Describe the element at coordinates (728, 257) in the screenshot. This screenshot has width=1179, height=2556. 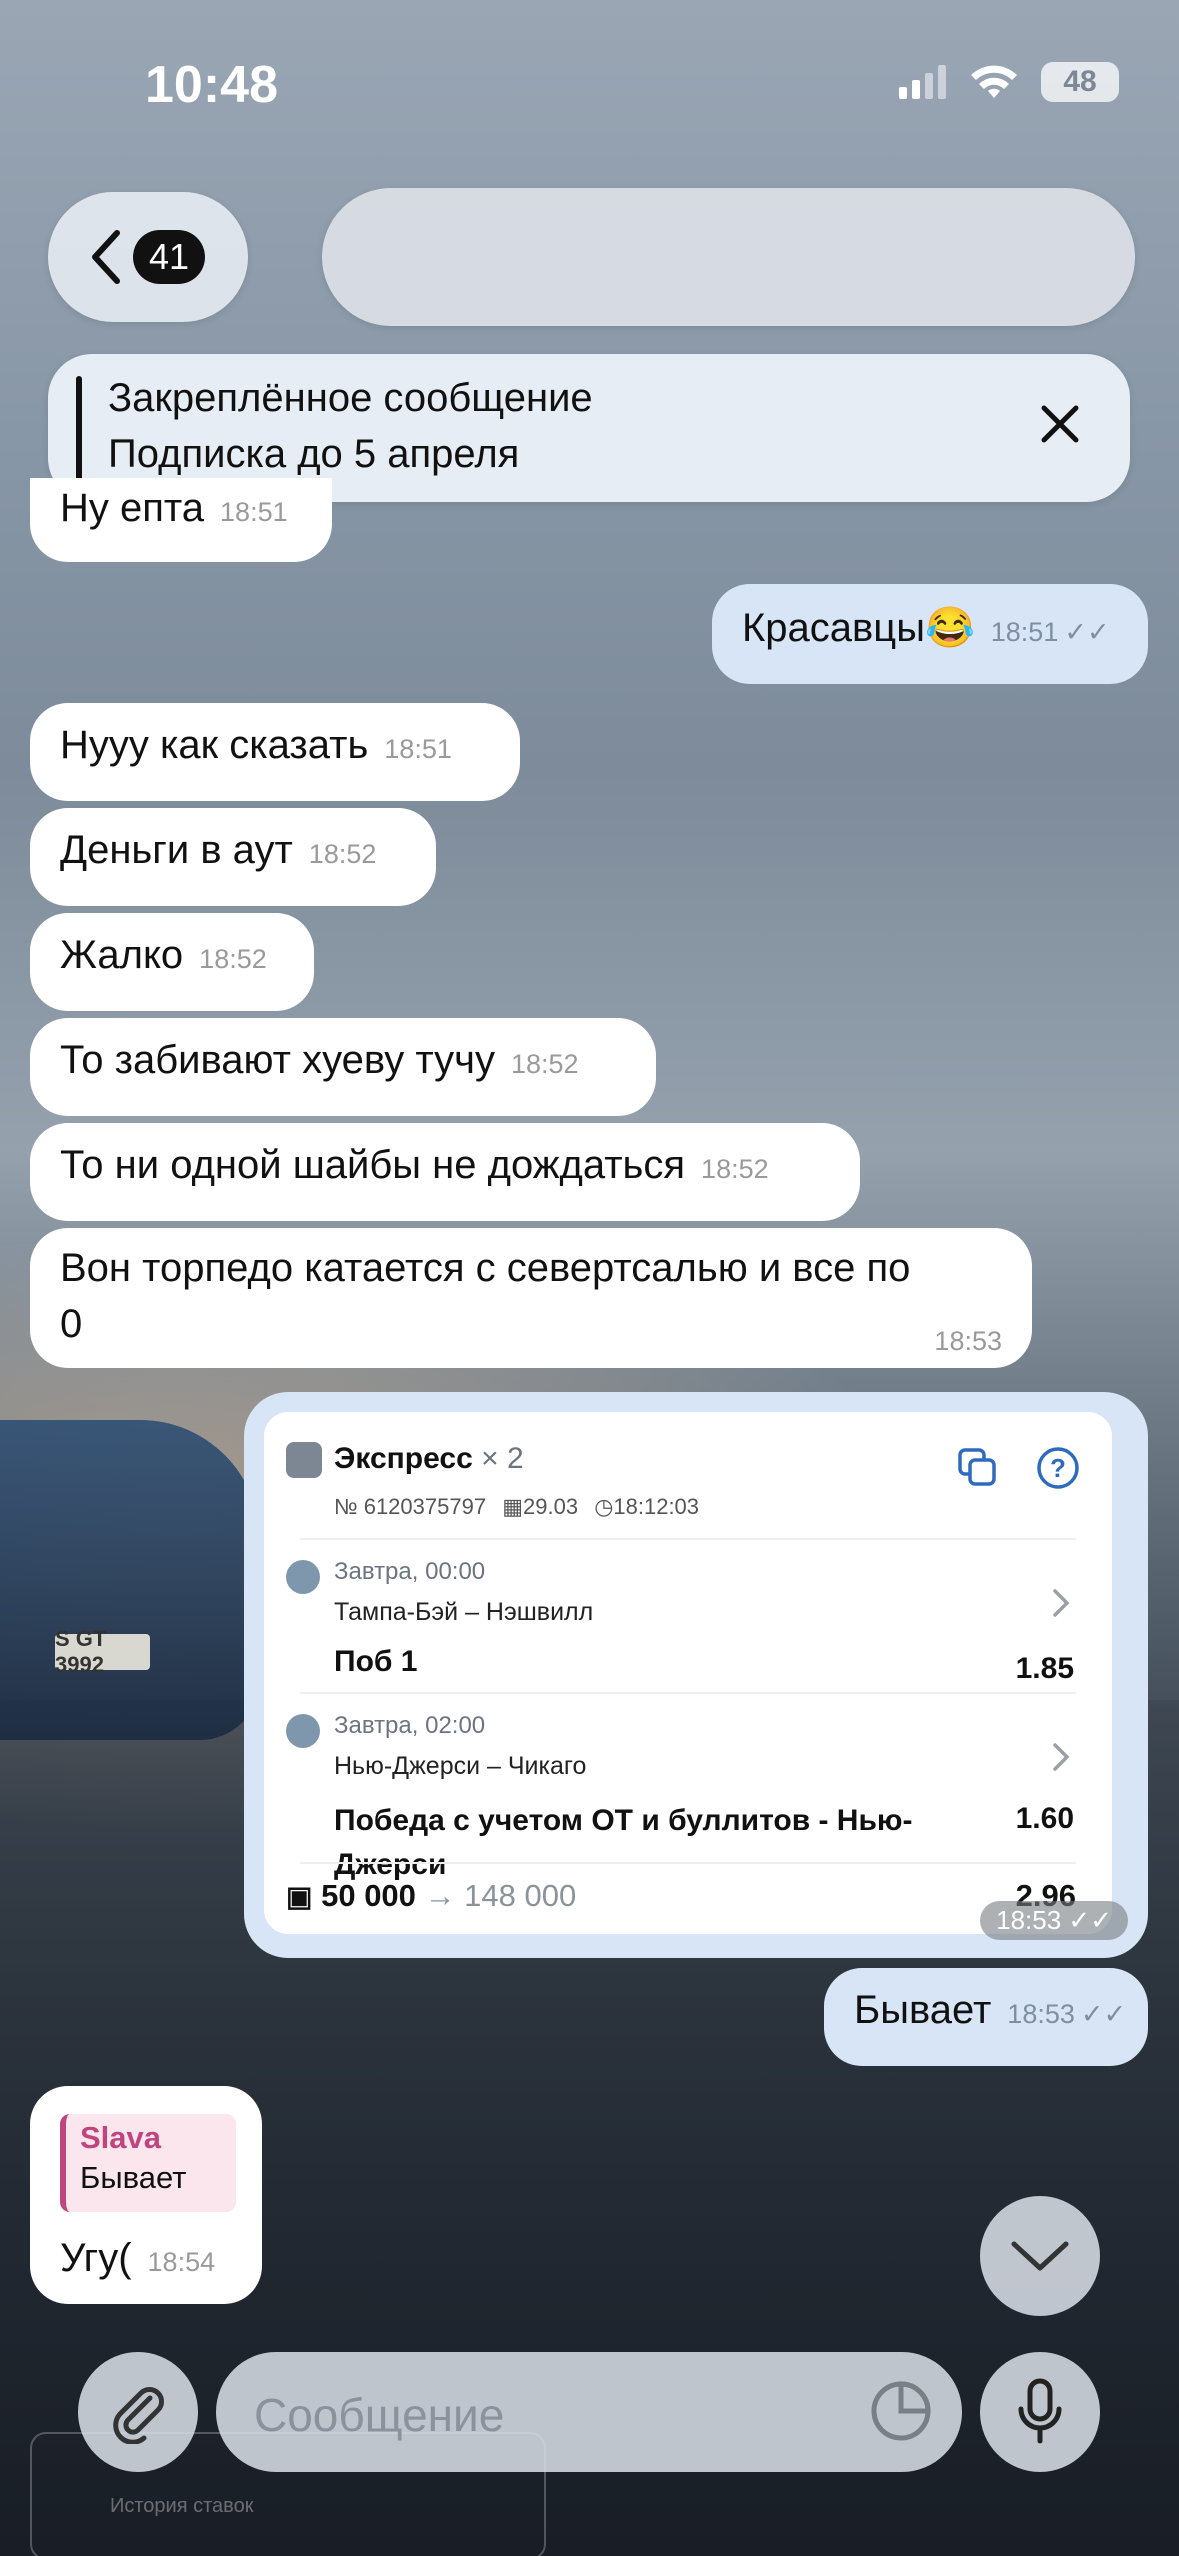
I see `chat-title-pill` at that location.